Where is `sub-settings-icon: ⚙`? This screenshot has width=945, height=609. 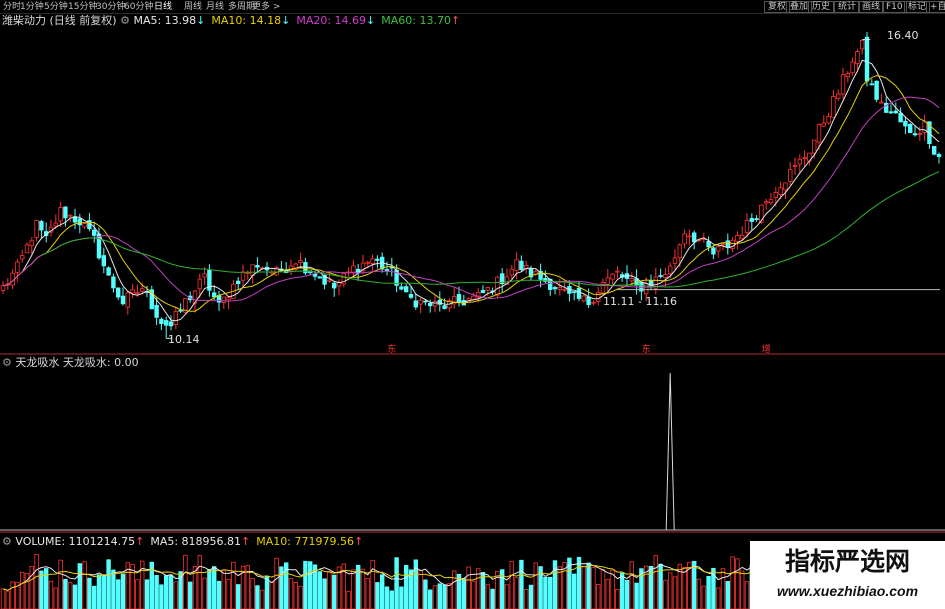
sub-settings-icon: ⚙ is located at coordinates (7, 362).